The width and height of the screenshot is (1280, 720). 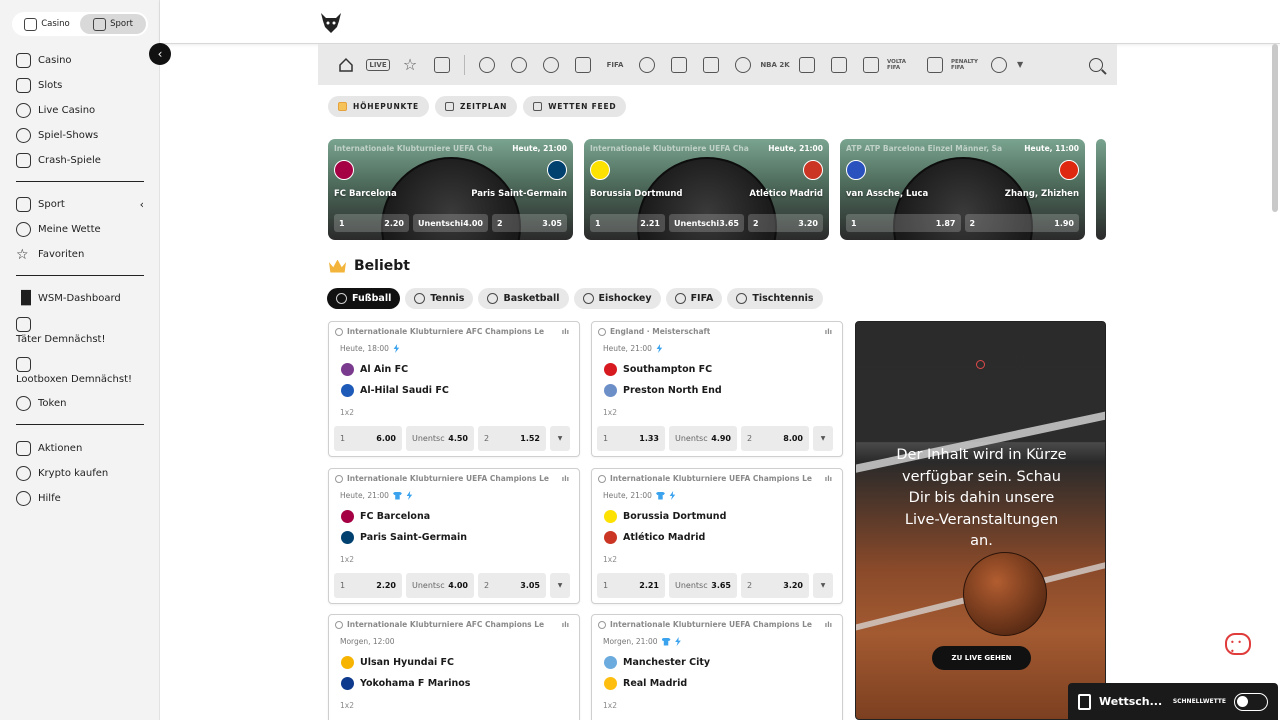 I want to click on snooker-icon, so click(x=871, y=64).